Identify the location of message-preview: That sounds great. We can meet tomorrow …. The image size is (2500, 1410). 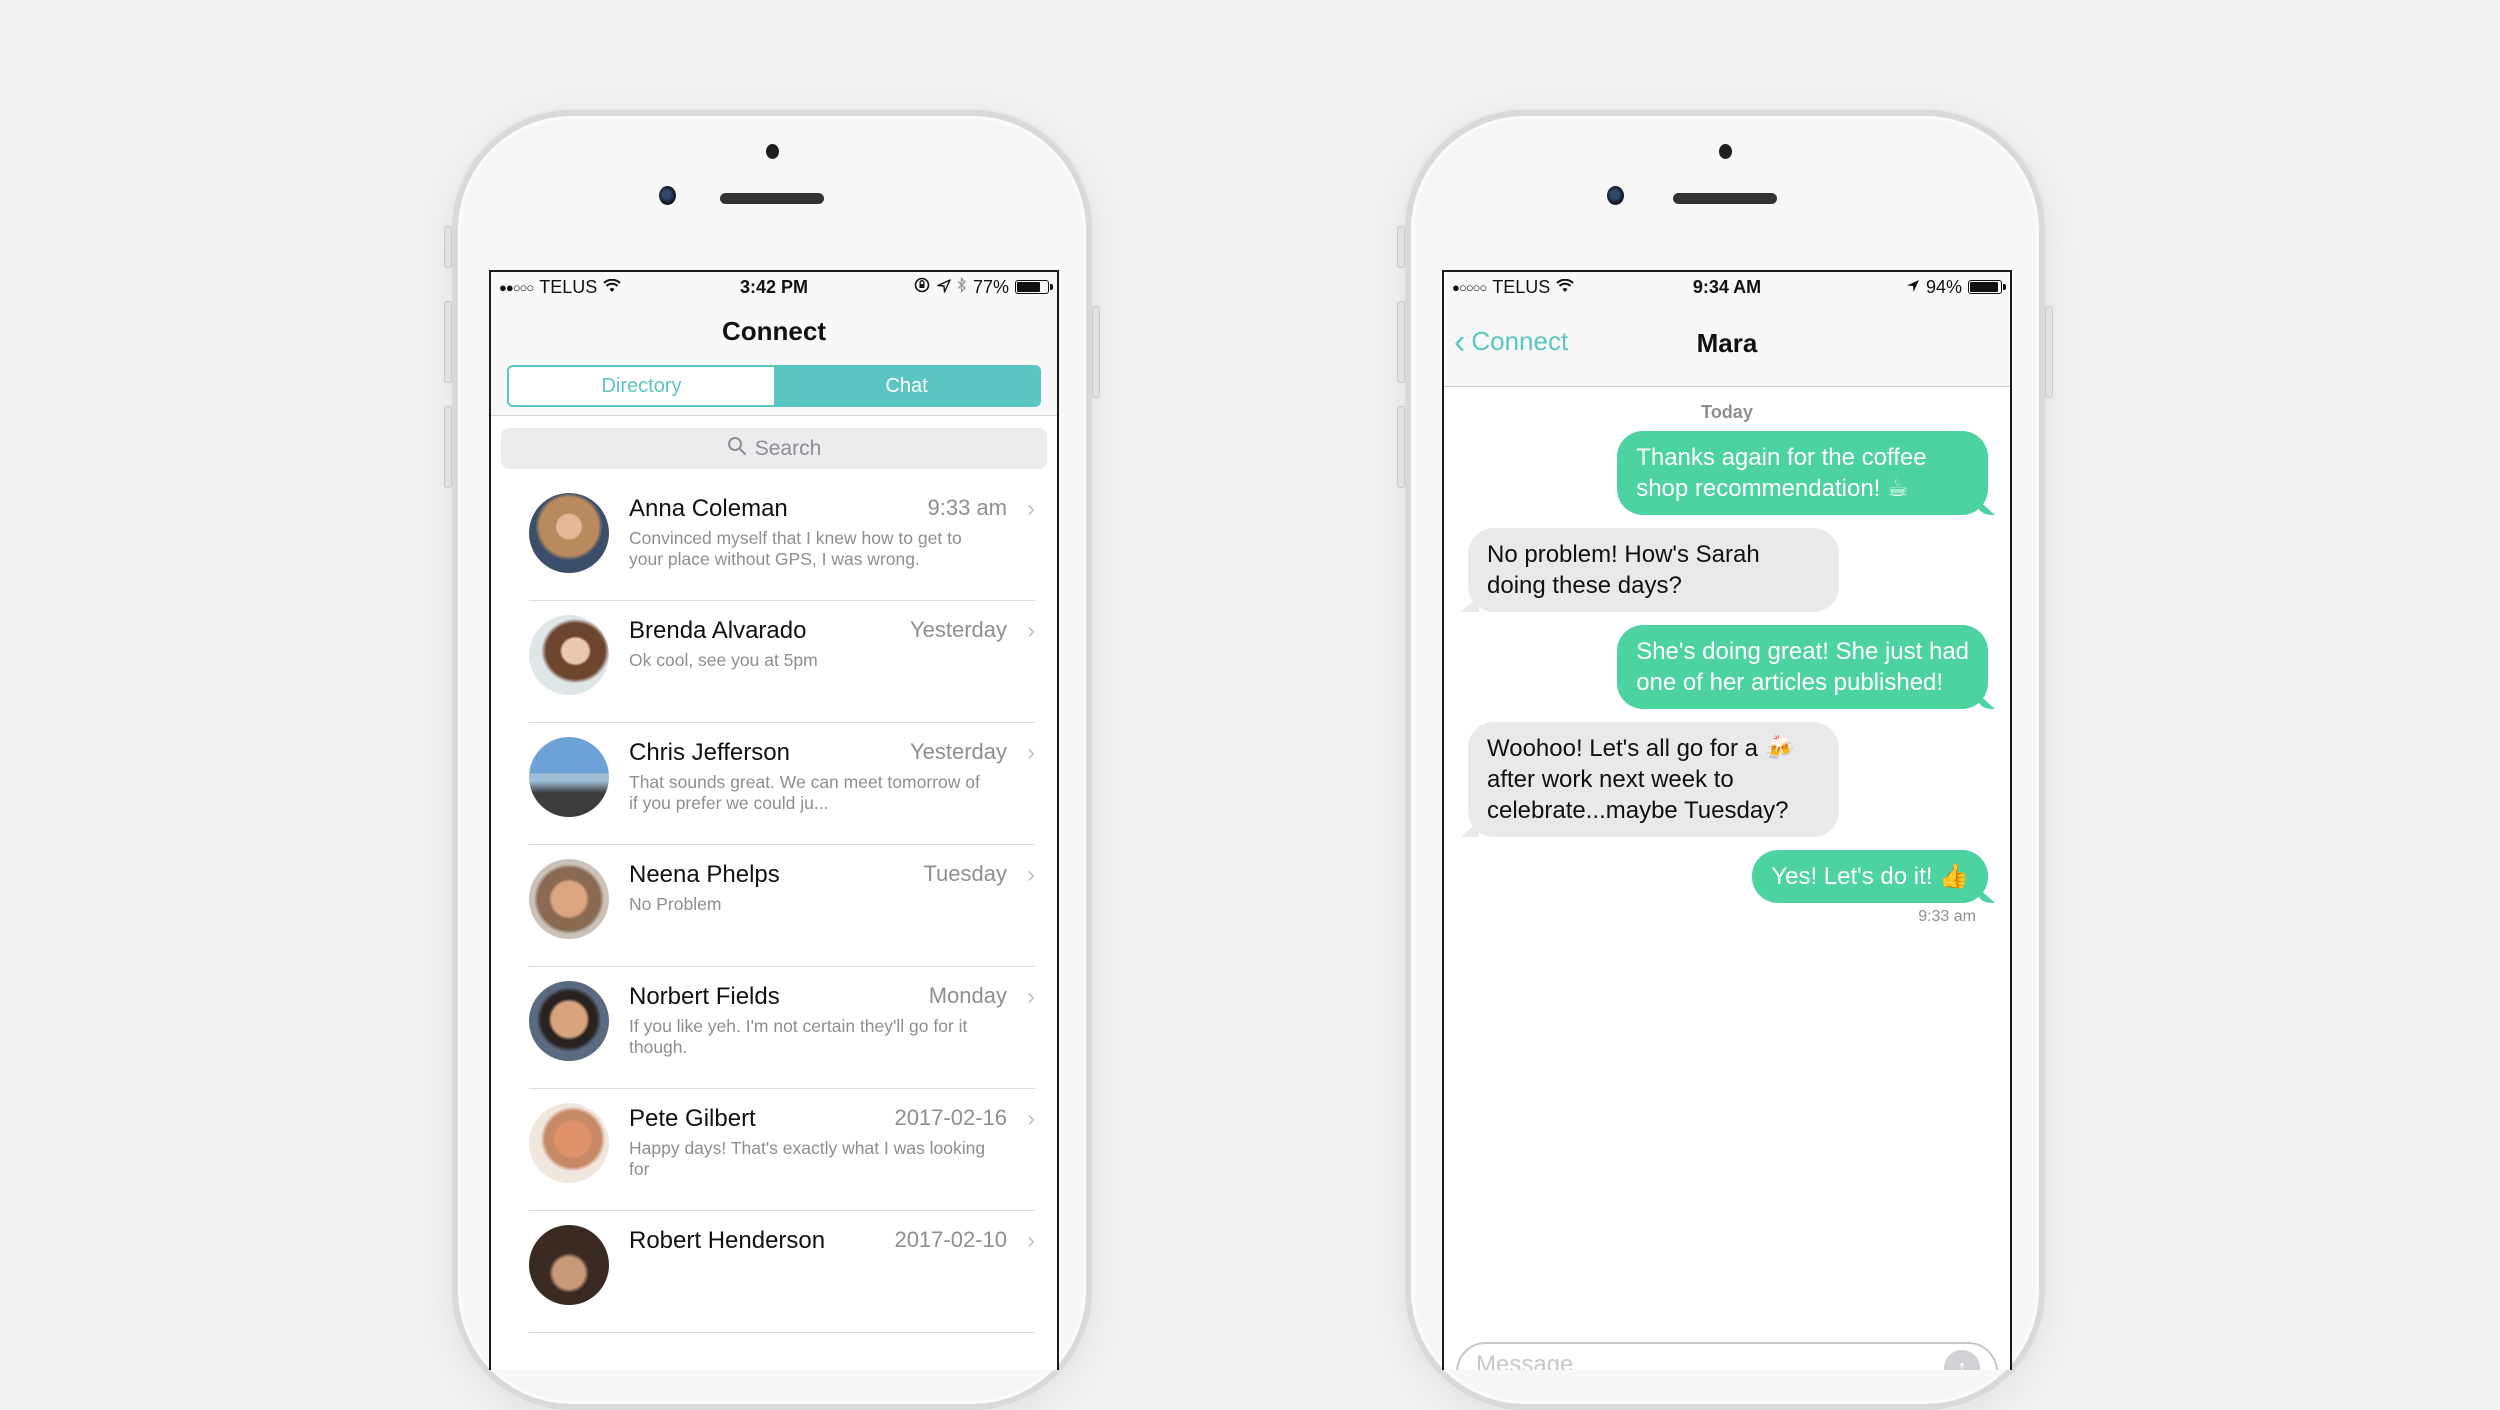
(804, 792).